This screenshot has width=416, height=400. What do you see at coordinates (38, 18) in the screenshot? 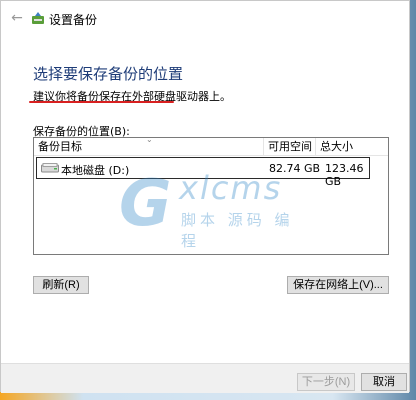
I see `backup-app-icon` at bounding box center [38, 18].